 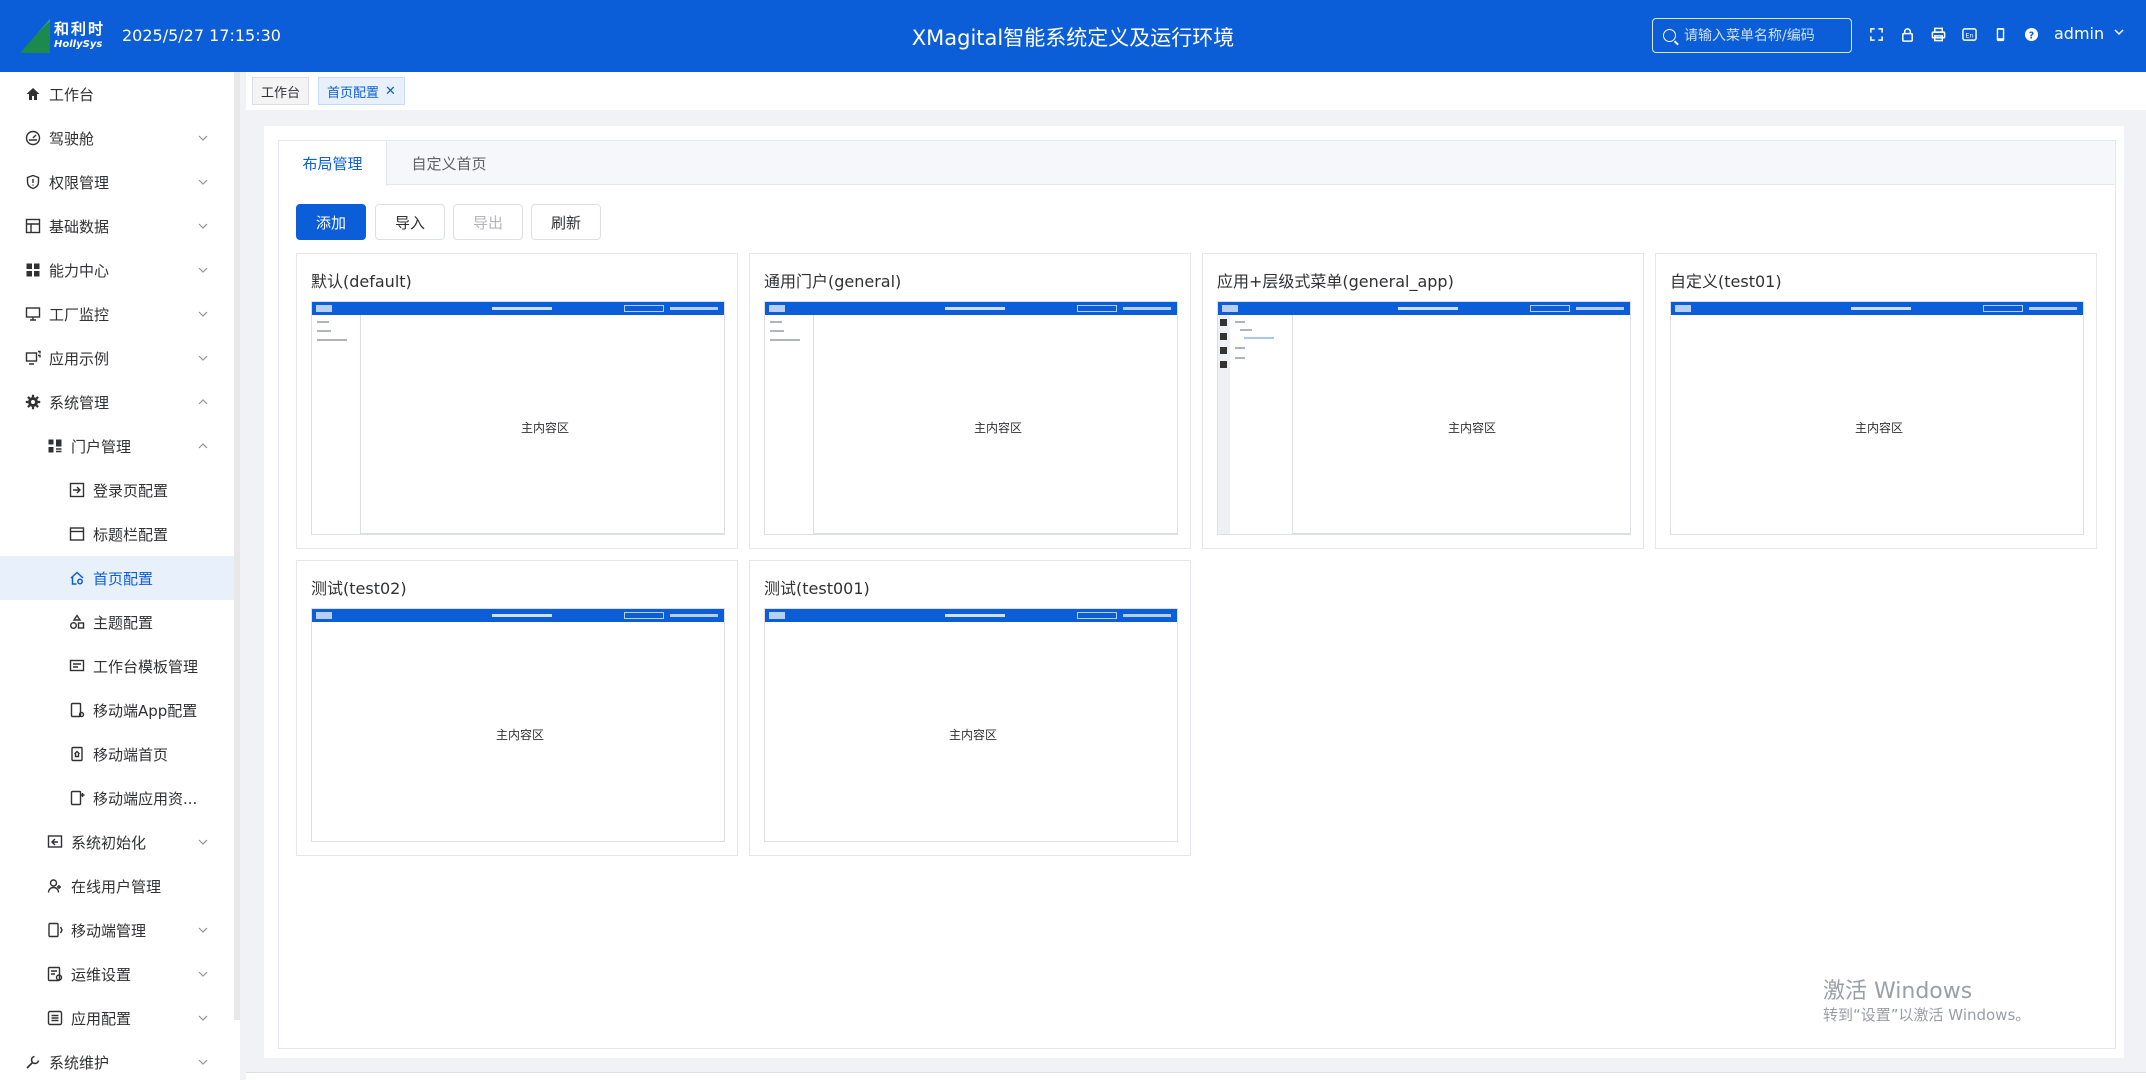 I want to click on sidebar-item-workbench: 工作台, so click(x=117, y=94).